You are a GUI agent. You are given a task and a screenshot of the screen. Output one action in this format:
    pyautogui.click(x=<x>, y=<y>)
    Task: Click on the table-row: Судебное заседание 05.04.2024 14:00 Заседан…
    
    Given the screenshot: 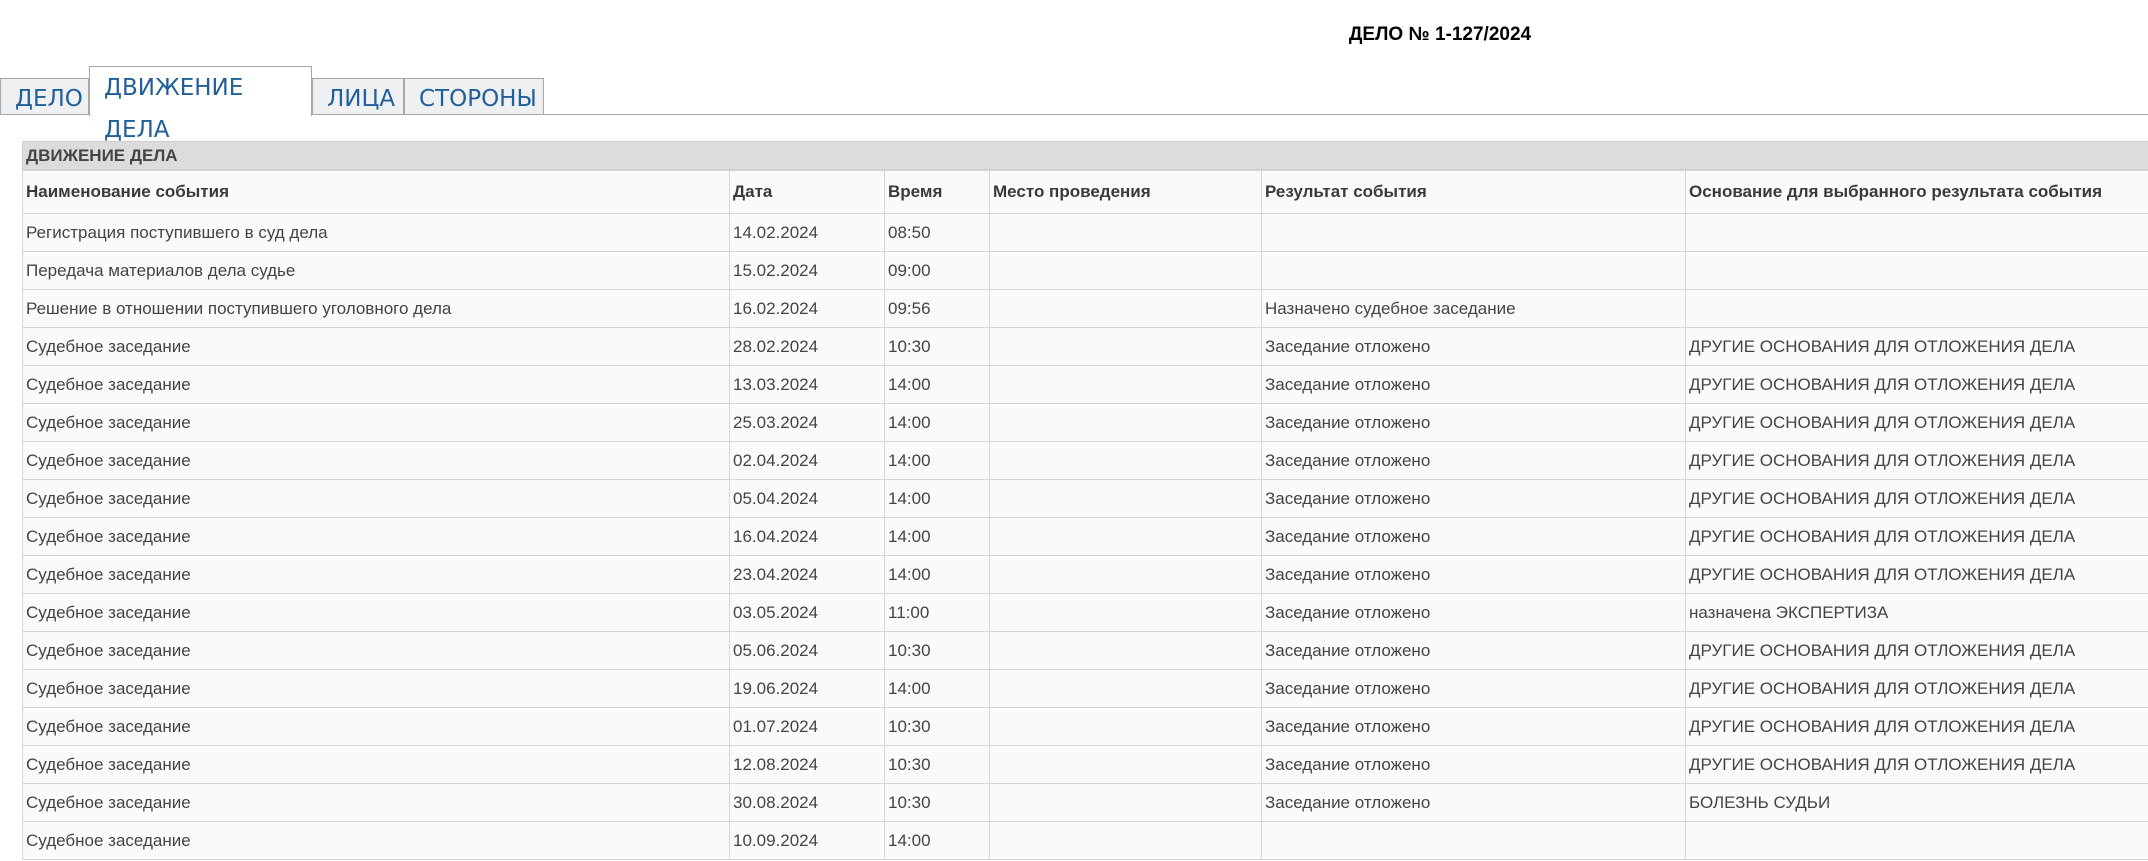 What is the action you would take?
    pyautogui.click(x=1085, y=498)
    